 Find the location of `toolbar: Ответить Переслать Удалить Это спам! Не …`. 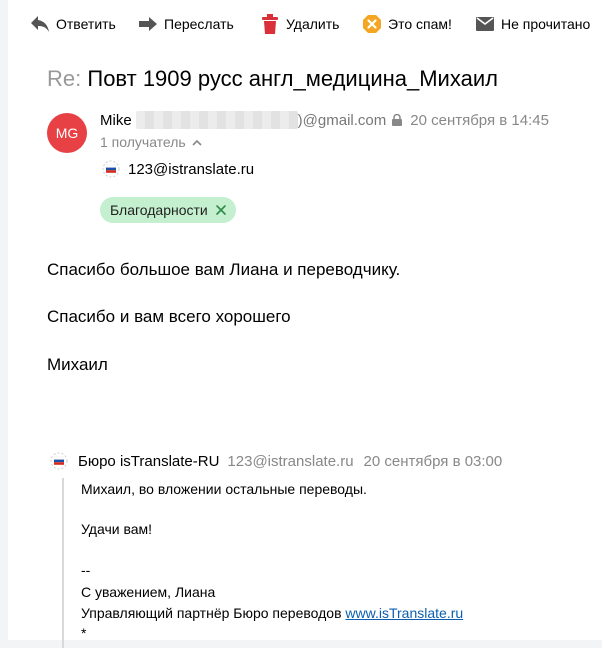

toolbar: Ответить Переслать Удалить Это спам! Не … is located at coordinates (305, 24).